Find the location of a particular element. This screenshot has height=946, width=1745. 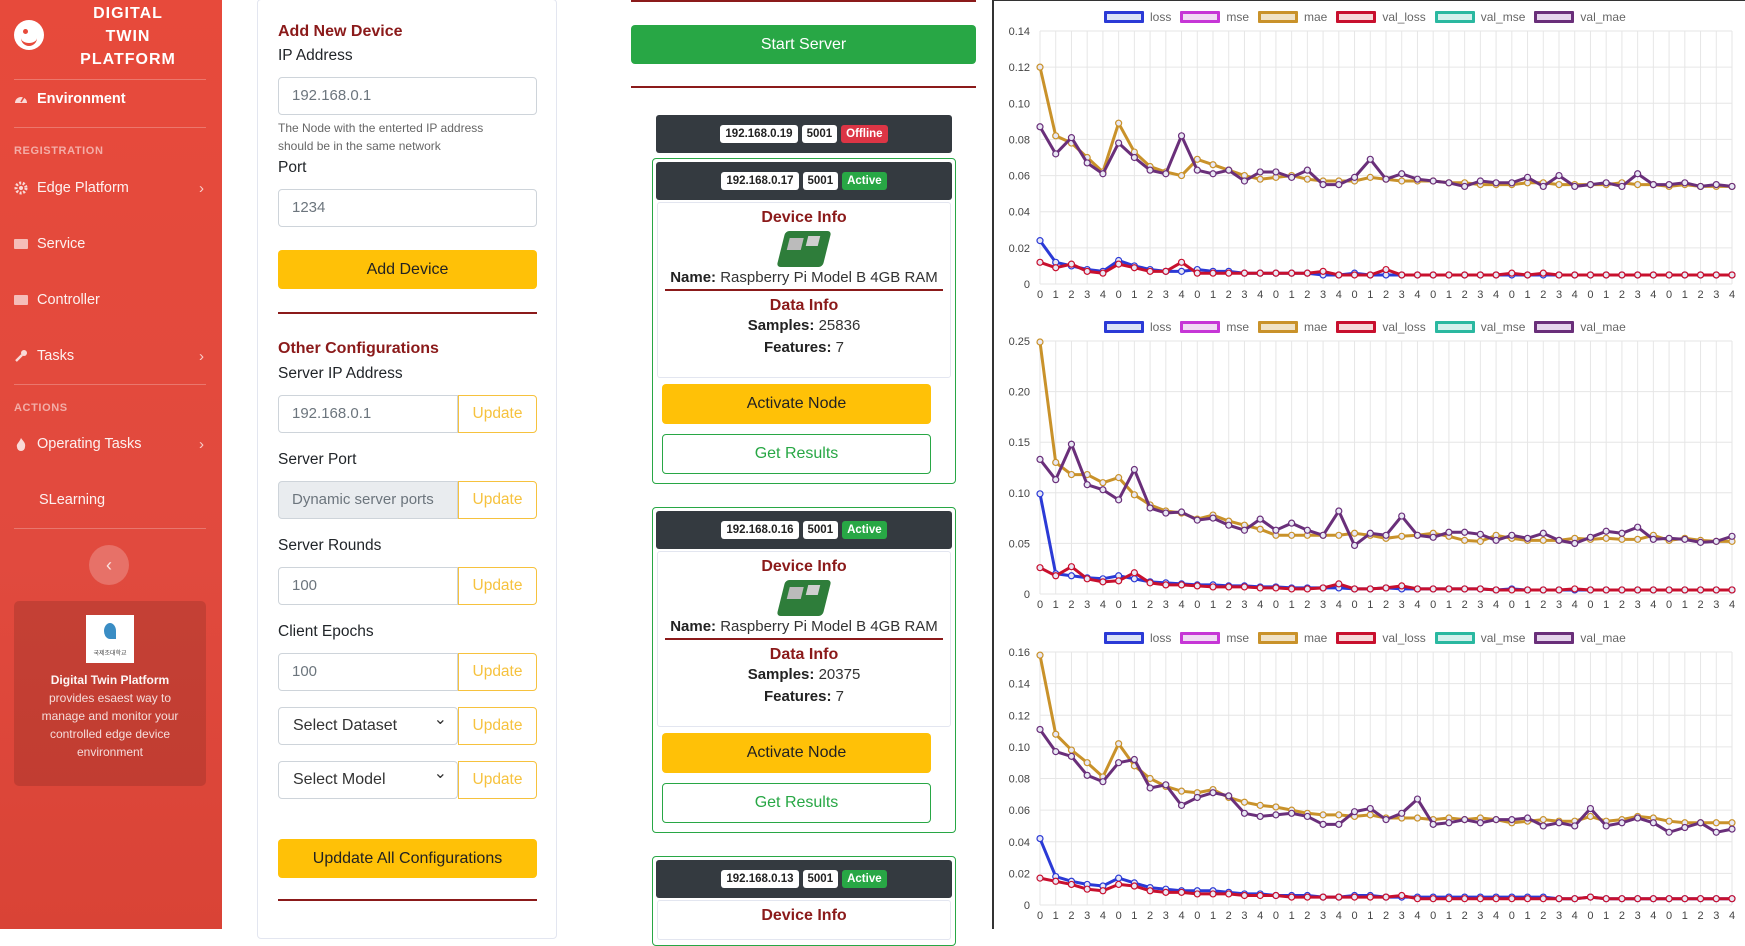

device-divider is located at coordinates (804, 639).